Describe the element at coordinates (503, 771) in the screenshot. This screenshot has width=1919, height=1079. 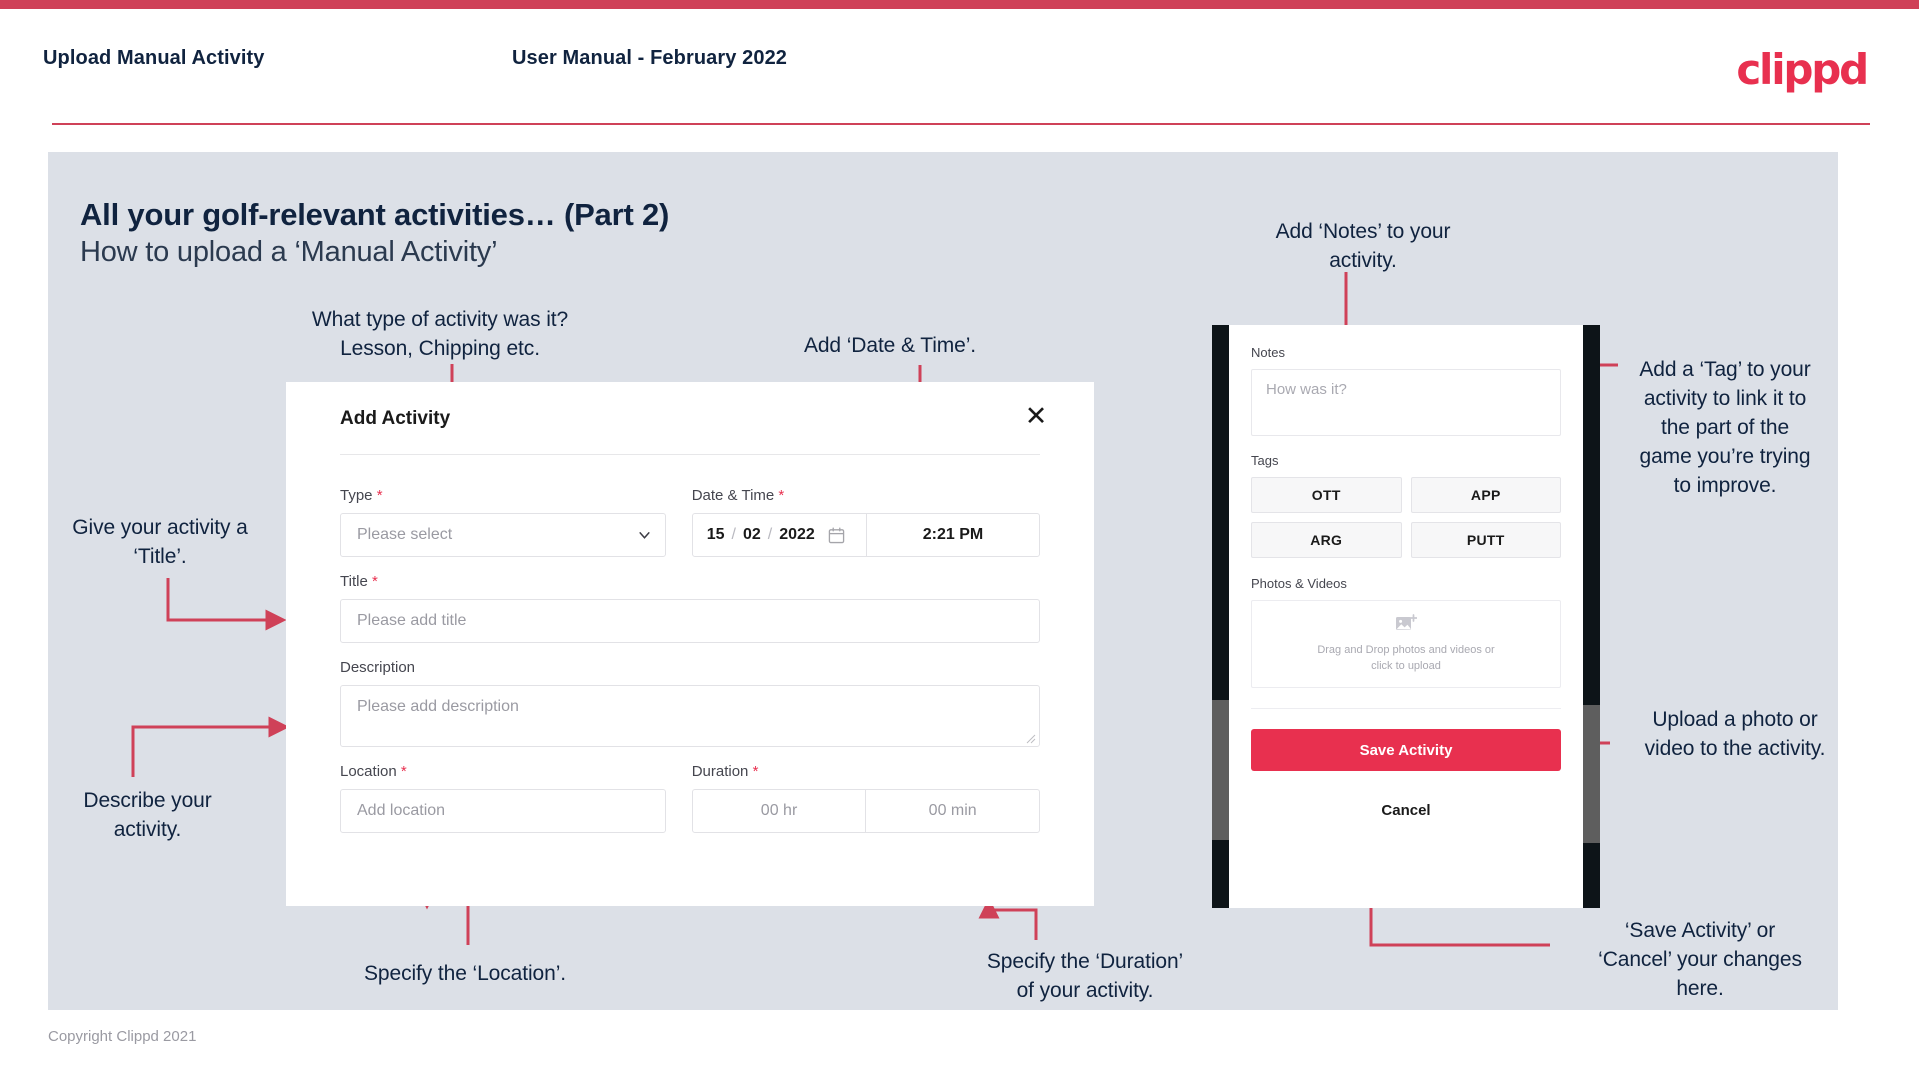
I see `location-label: Location *` at that location.